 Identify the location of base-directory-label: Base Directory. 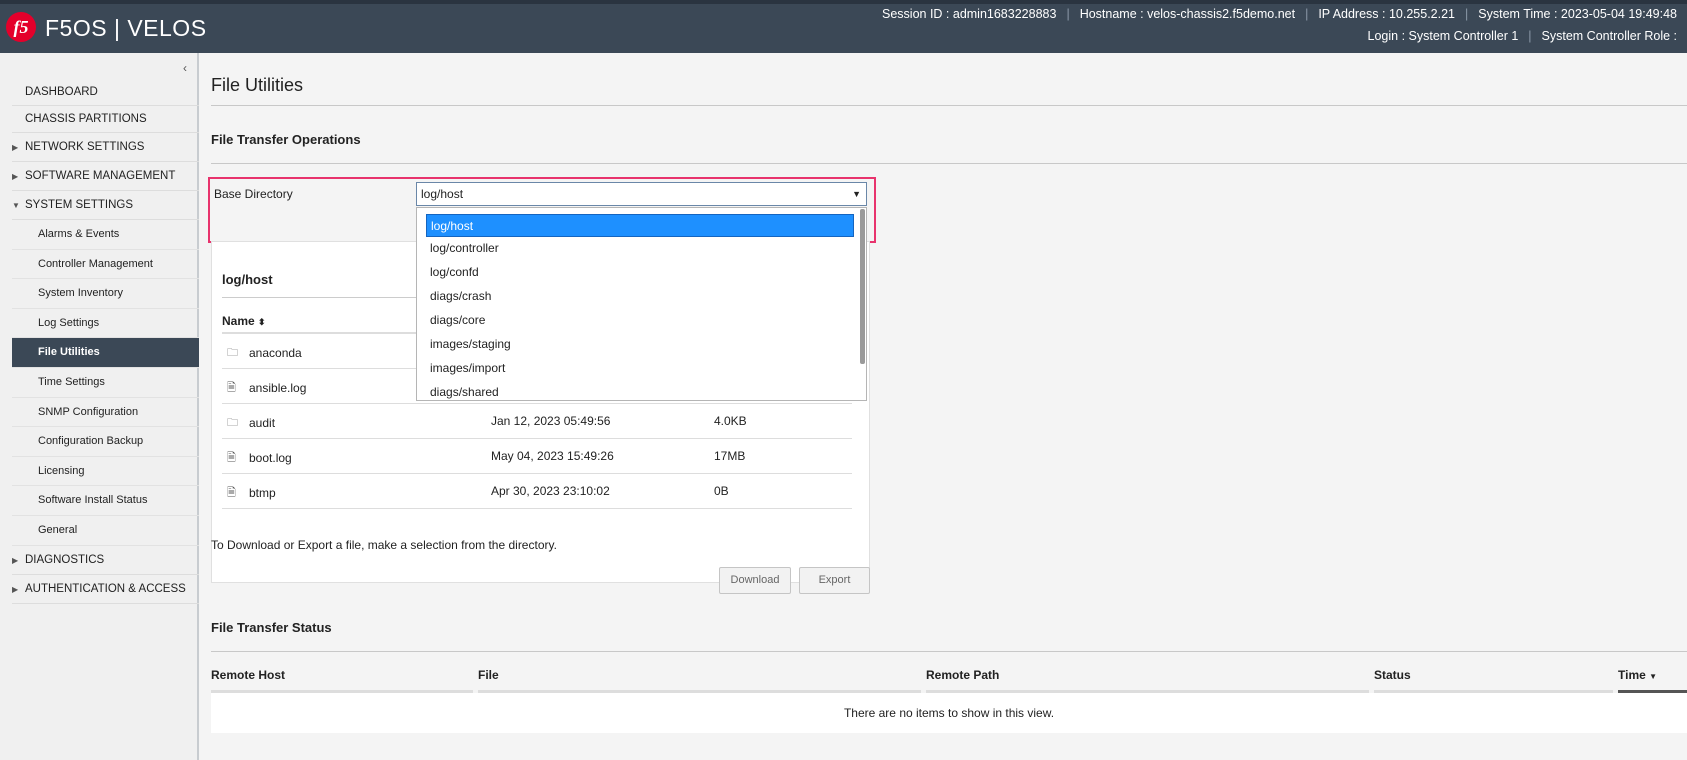
(253, 194).